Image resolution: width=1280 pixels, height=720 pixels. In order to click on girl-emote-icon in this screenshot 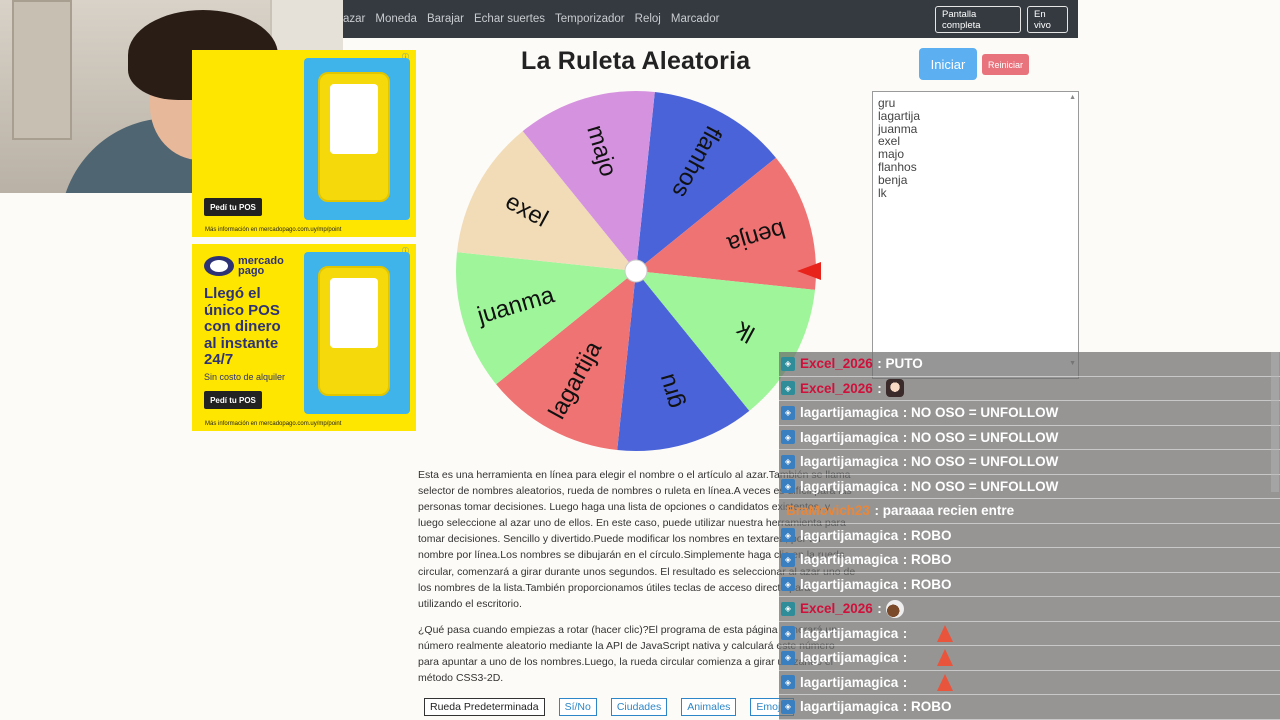, I will do `click(894, 388)`.